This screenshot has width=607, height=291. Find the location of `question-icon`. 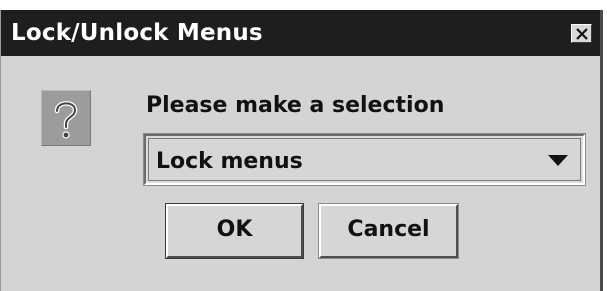

question-icon is located at coordinates (66, 118).